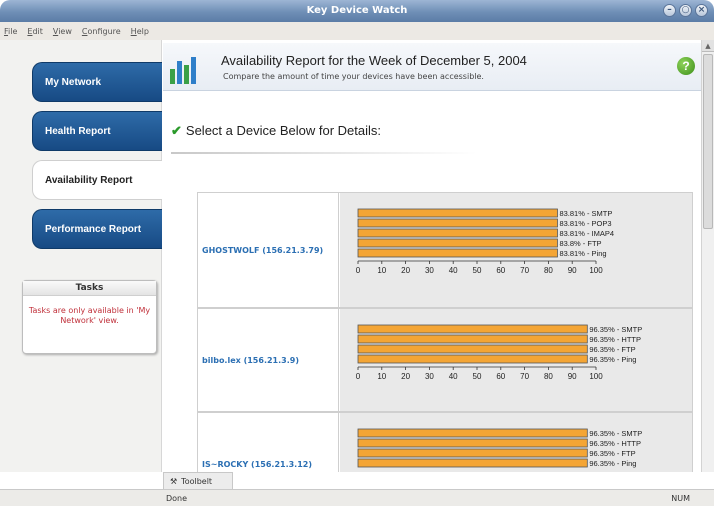 The image size is (714, 506). Describe the element at coordinates (686, 66) in the screenshot. I see `help-icon: ?` at that location.